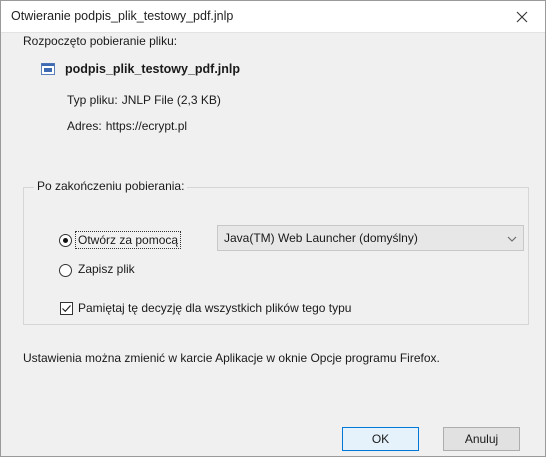 Image resolution: width=546 pixels, height=457 pixels. I want to click on ok-button: OK, so click(380, 439).